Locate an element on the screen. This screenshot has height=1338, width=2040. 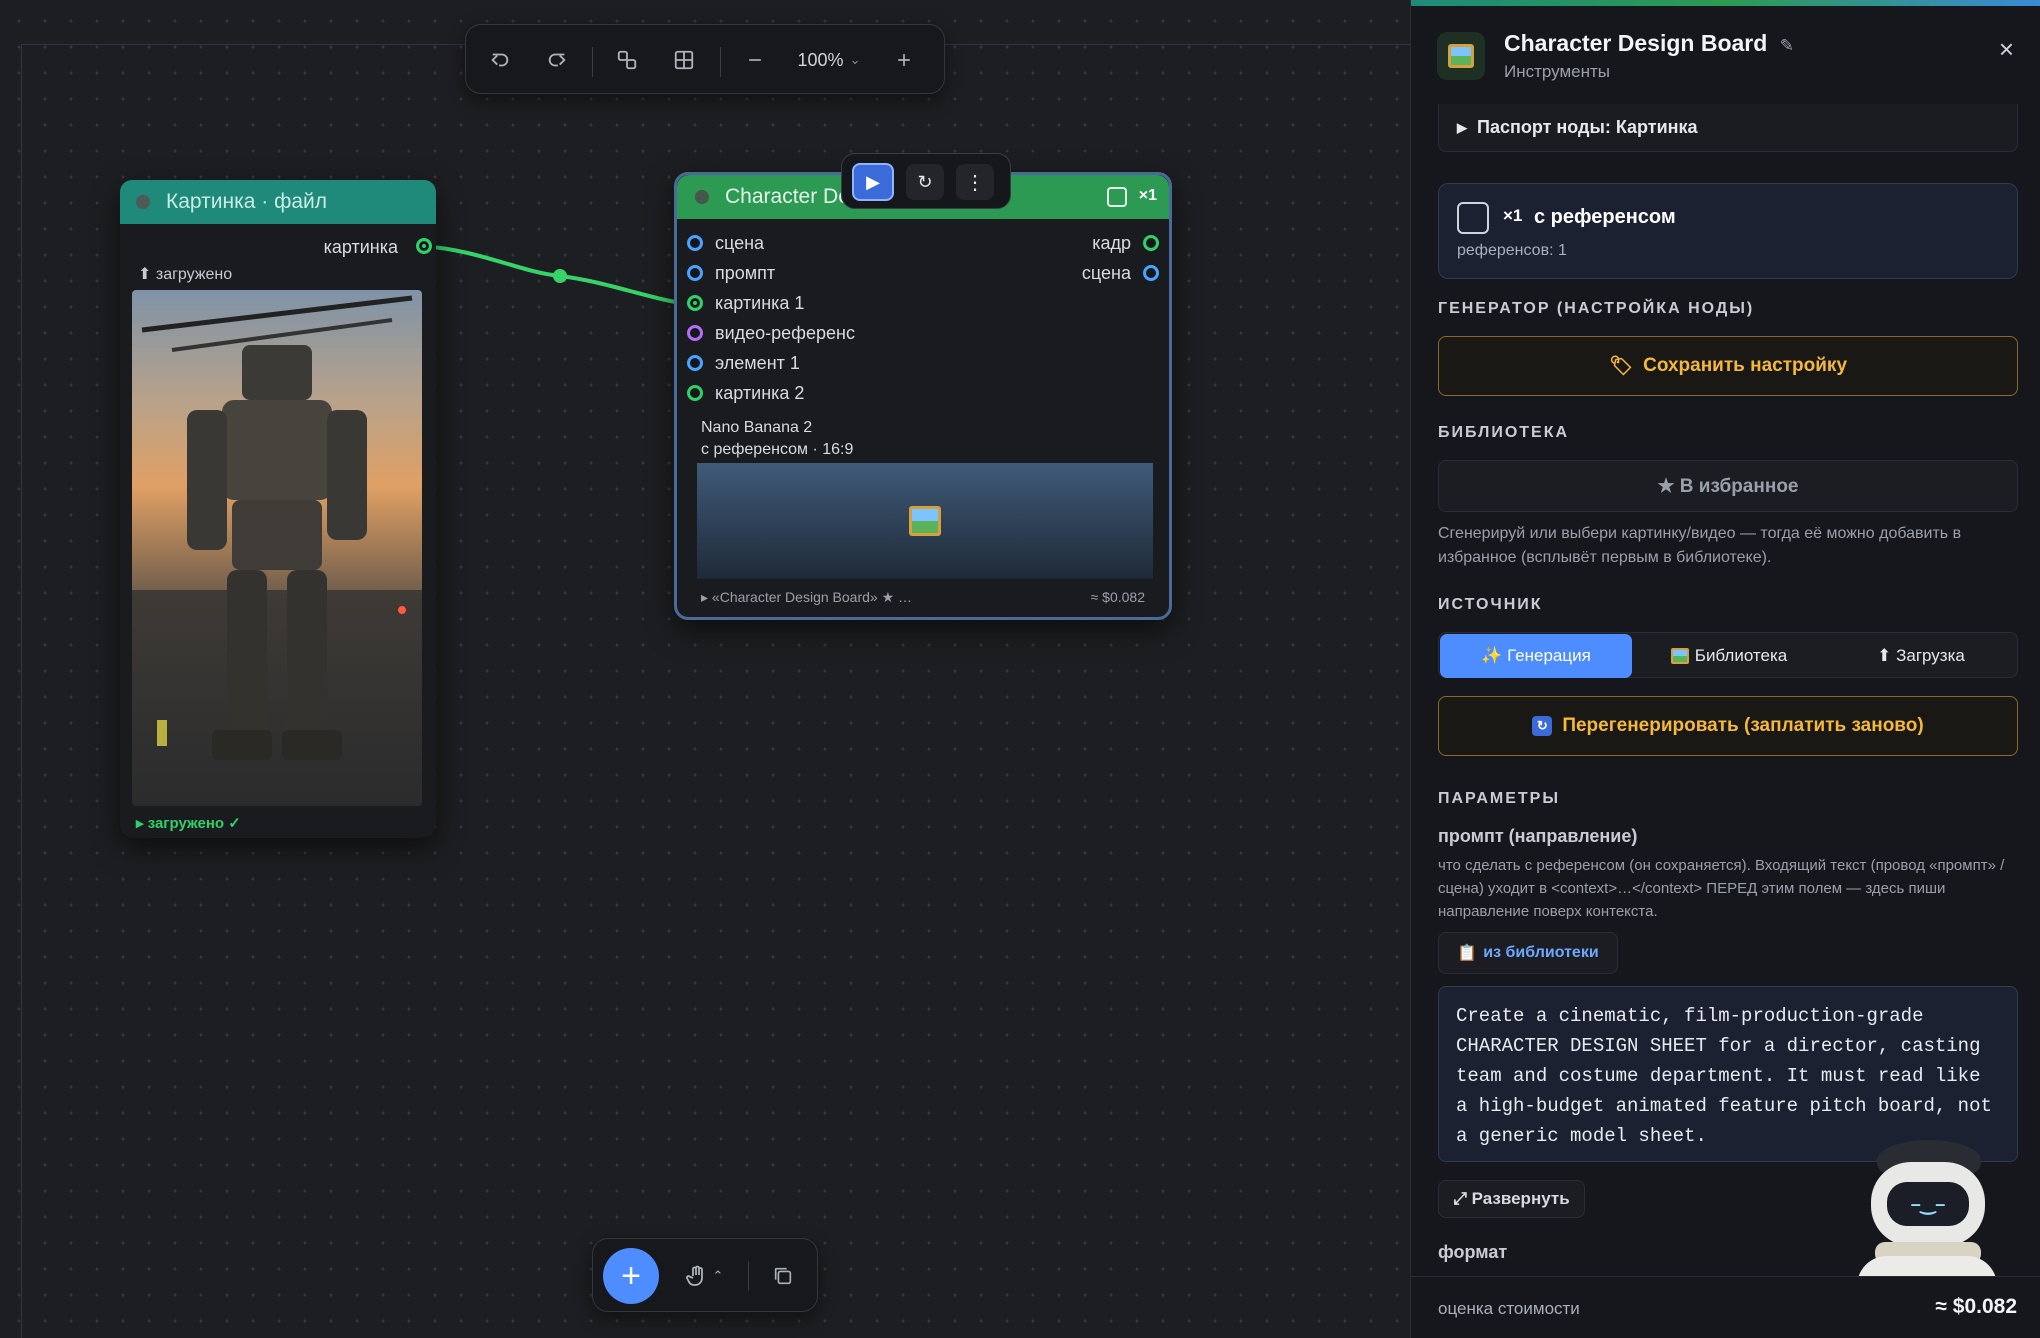
ref-badge: ×1 is located at coordinates (1513, 215).